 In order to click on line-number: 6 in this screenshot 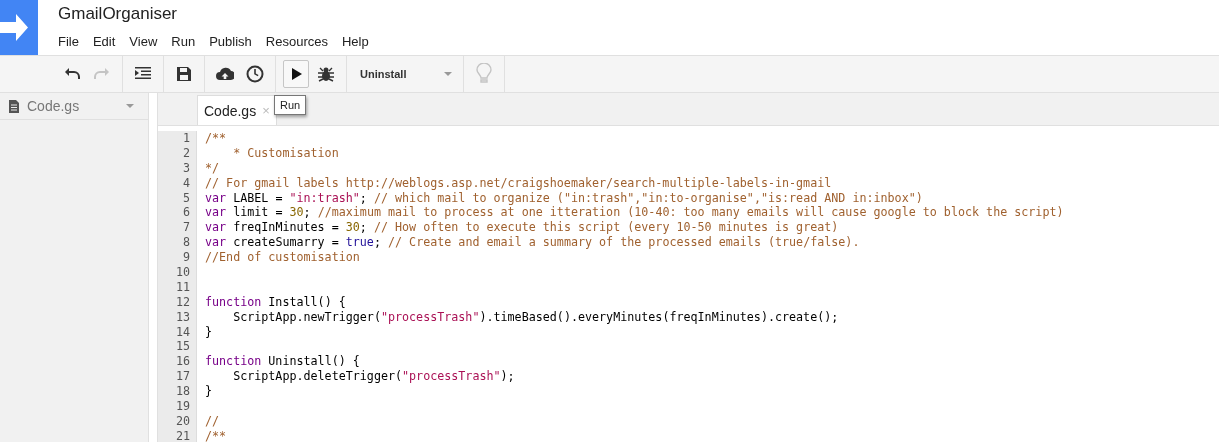, I will do `click(186, 213)`.